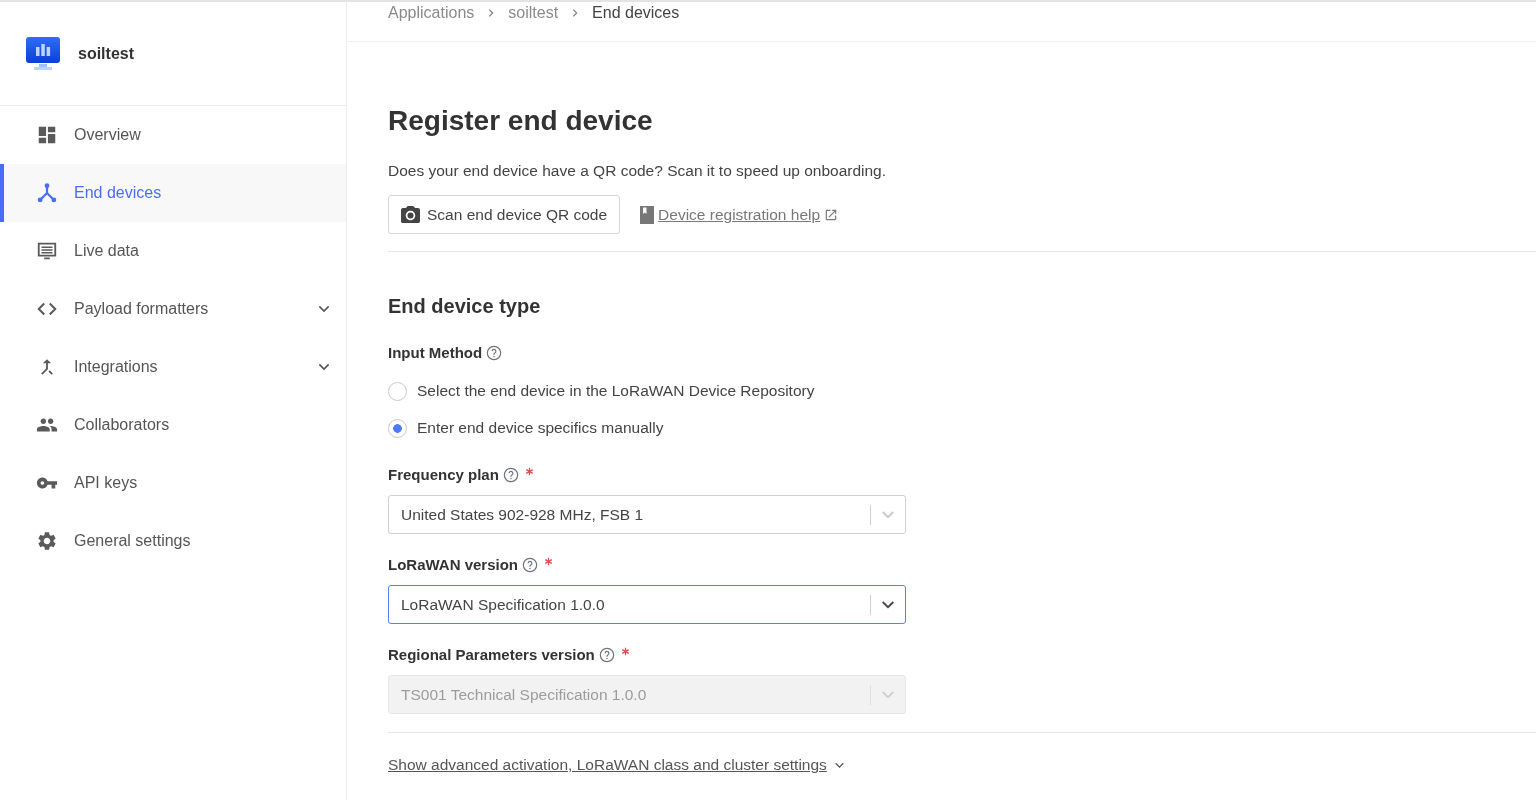 The height and width of the screenshot is (800, 1536). What do you see at coordinates (47, 193) in the screenshot?
I see `nodes-icon` at bounding box center [47, 193].